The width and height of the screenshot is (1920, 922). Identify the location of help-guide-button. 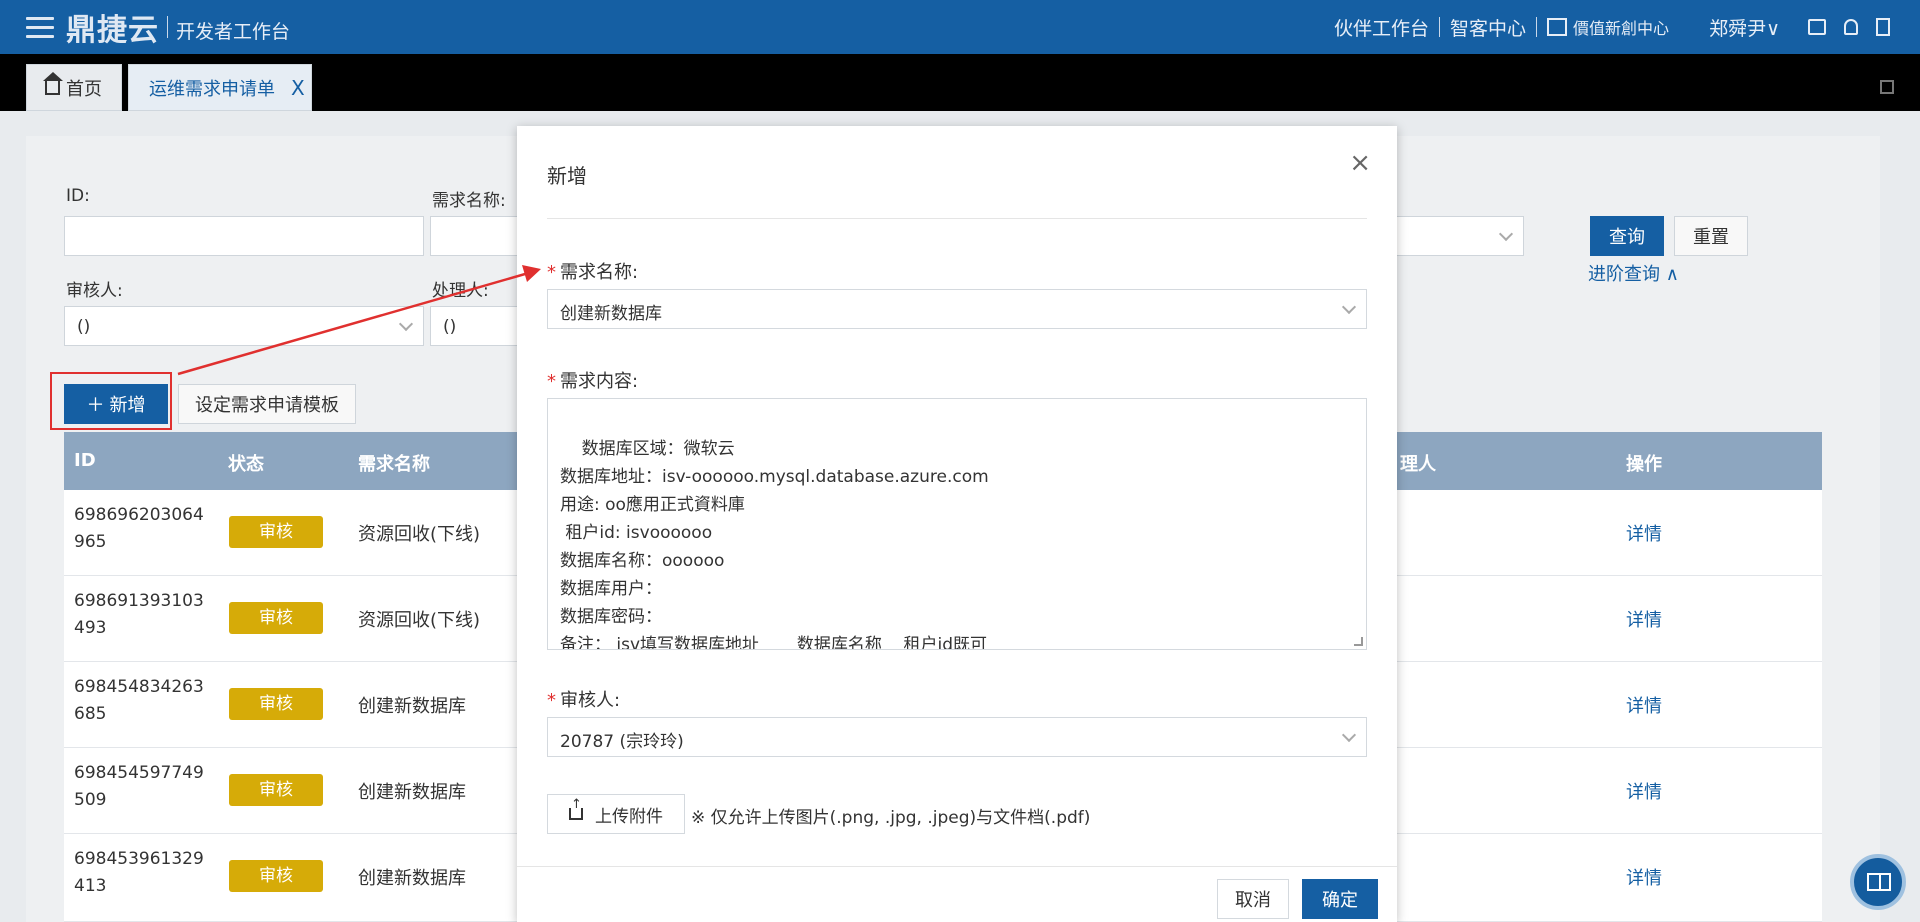
(1878, 882).